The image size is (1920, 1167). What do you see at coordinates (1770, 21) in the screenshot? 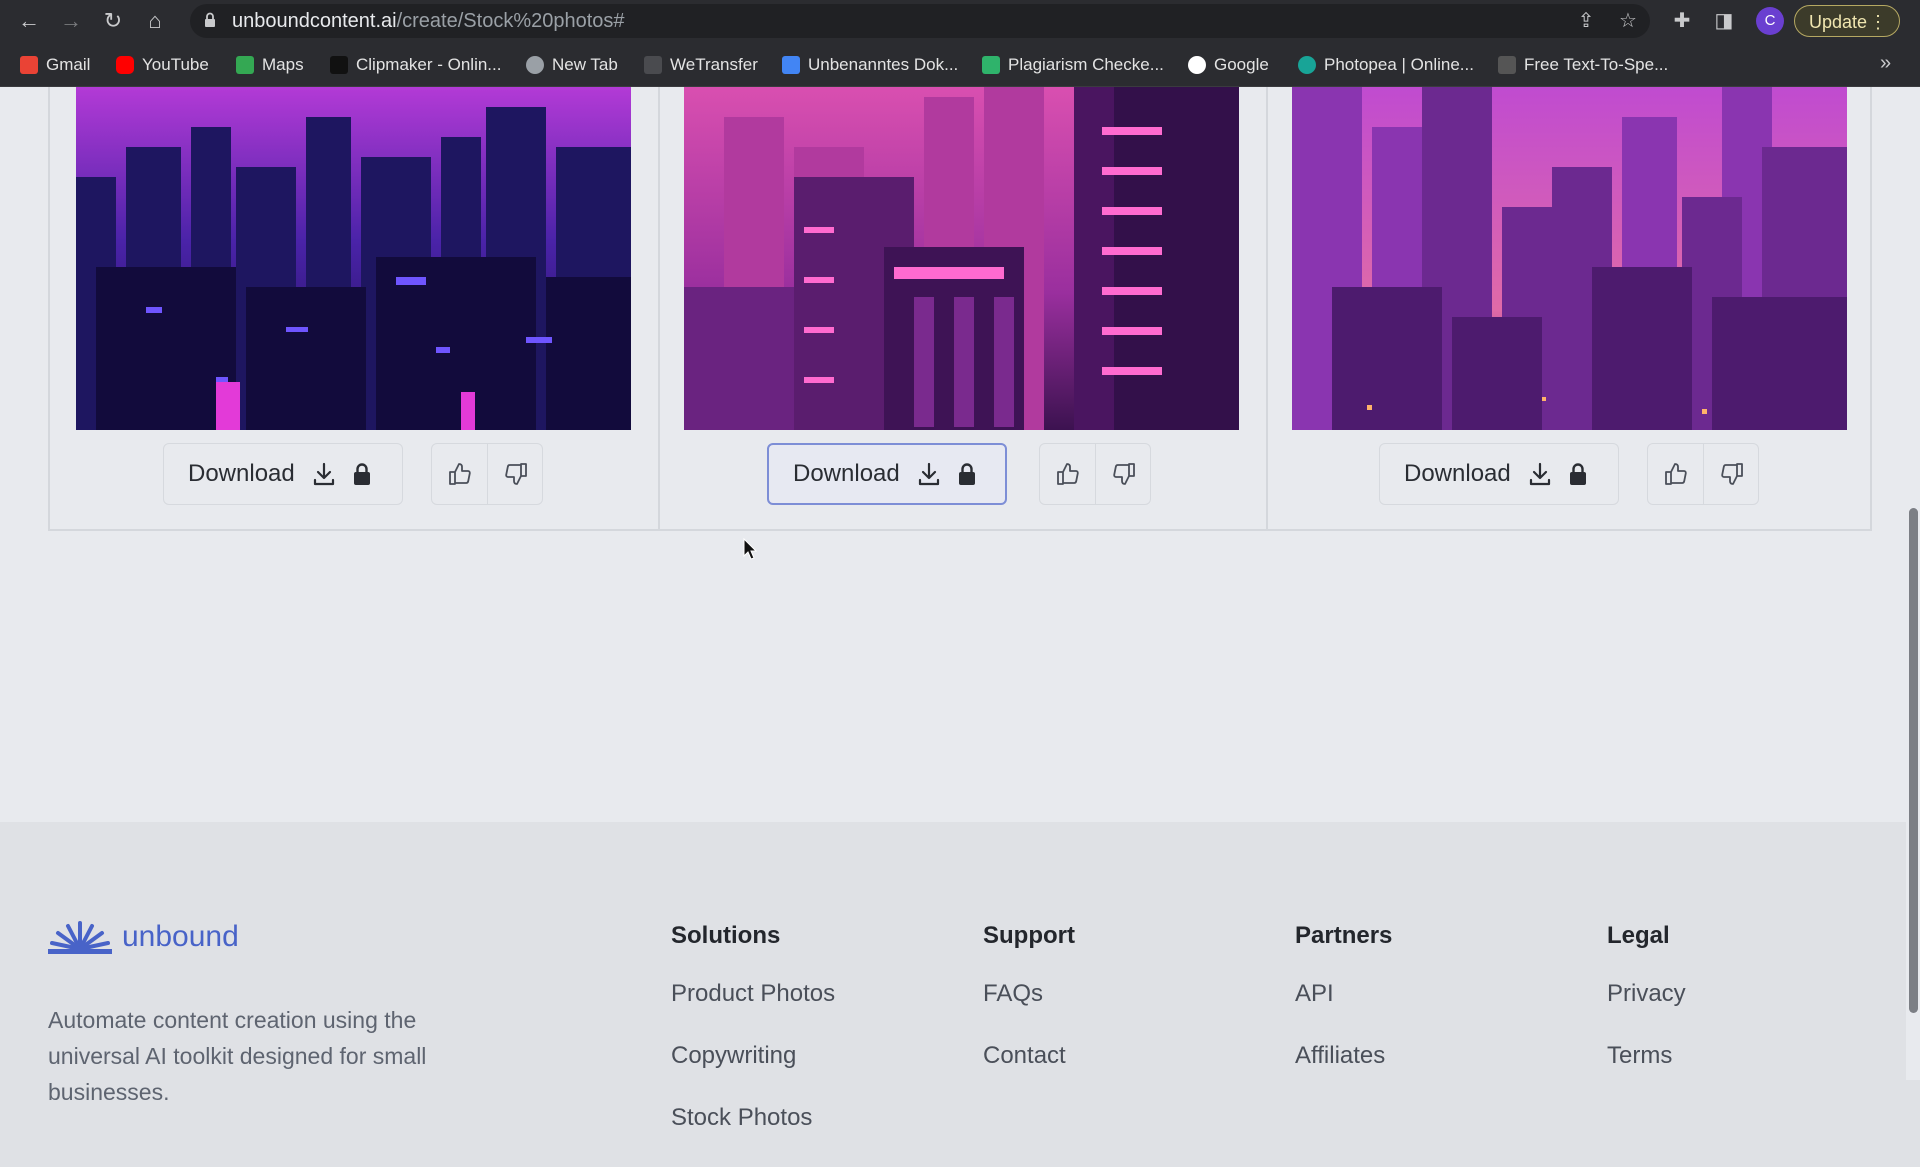
I see `profile-avatar: C` at bounding box center [1770, 21].